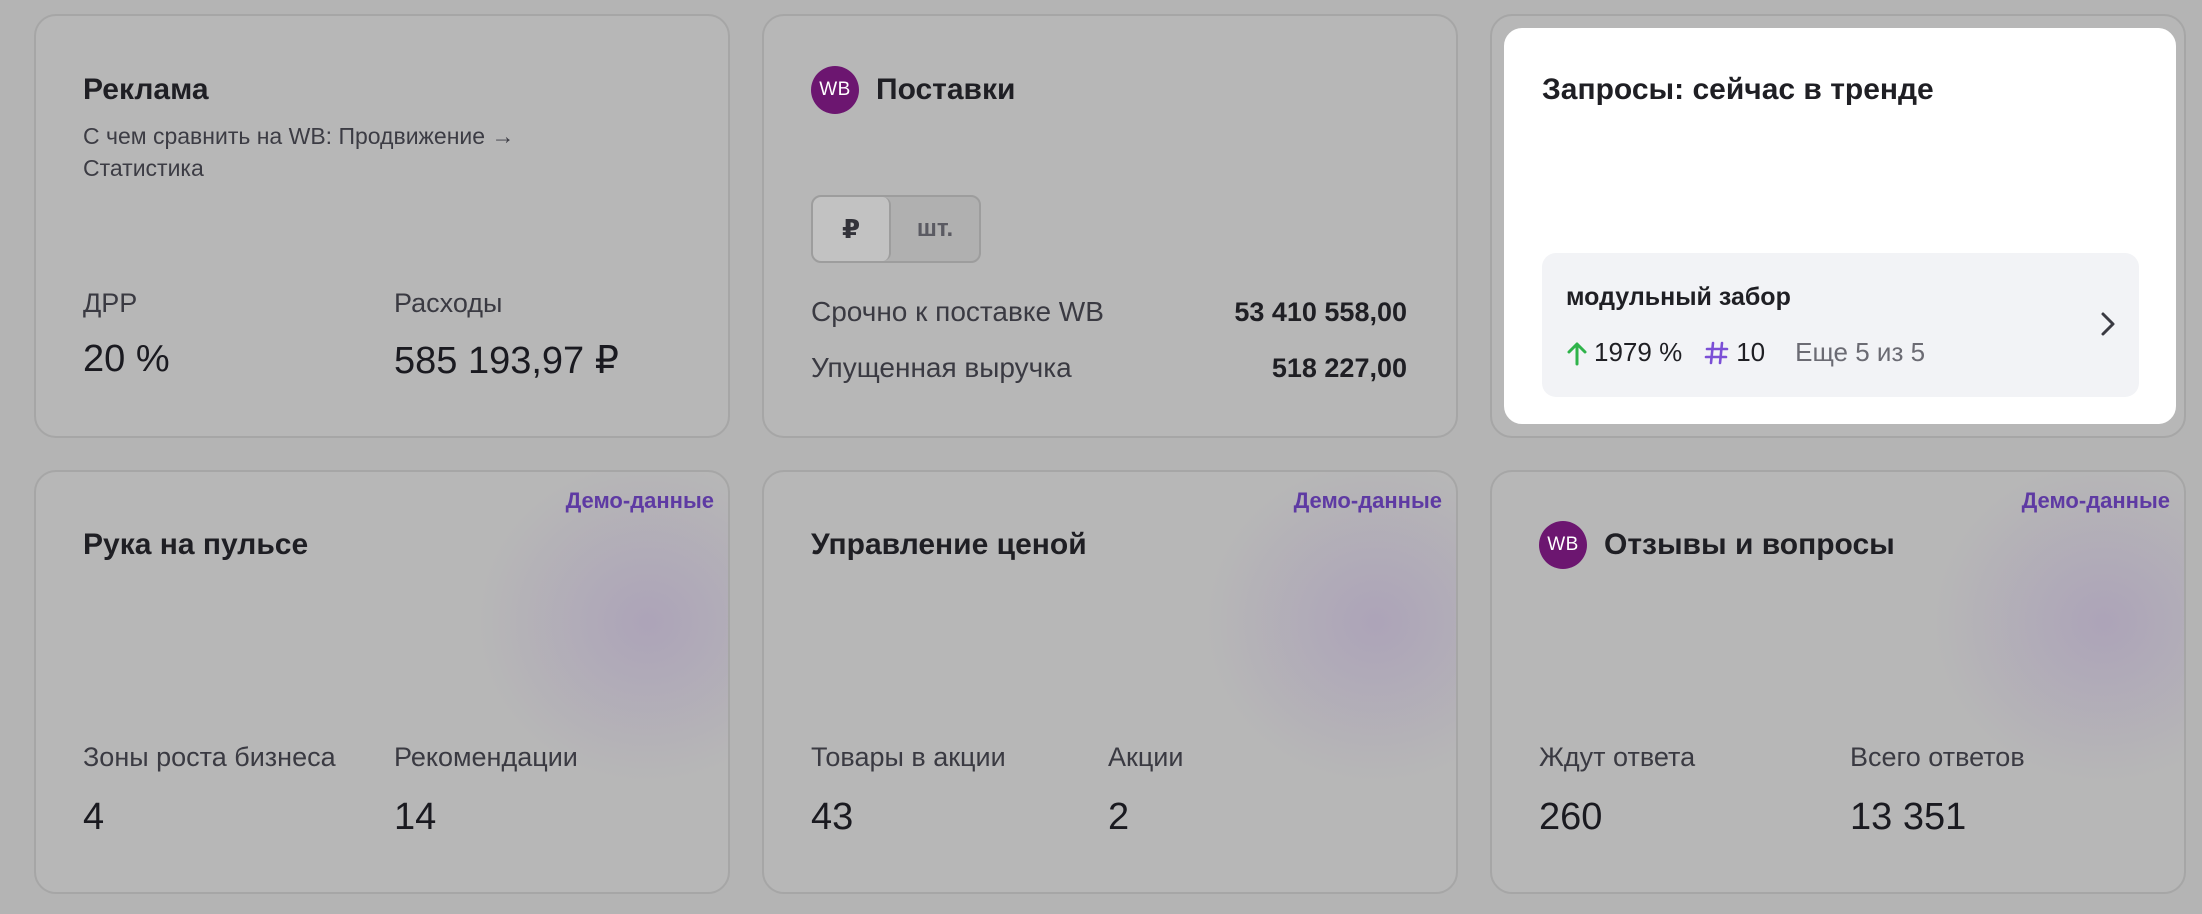 This screenshot has width=2202, height=914. I want to click on promotions-value: 2, so click(1119, 817).